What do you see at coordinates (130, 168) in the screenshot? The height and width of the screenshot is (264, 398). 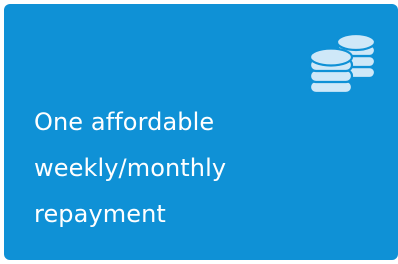 I see `card-text-line-2: weekly/monthly` at bounding box center [130, 168].